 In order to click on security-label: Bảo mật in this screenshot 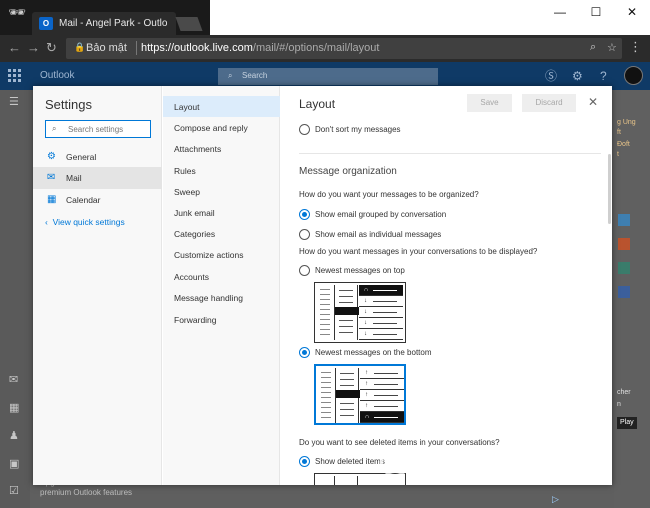, I will do `click(106, 48)`.